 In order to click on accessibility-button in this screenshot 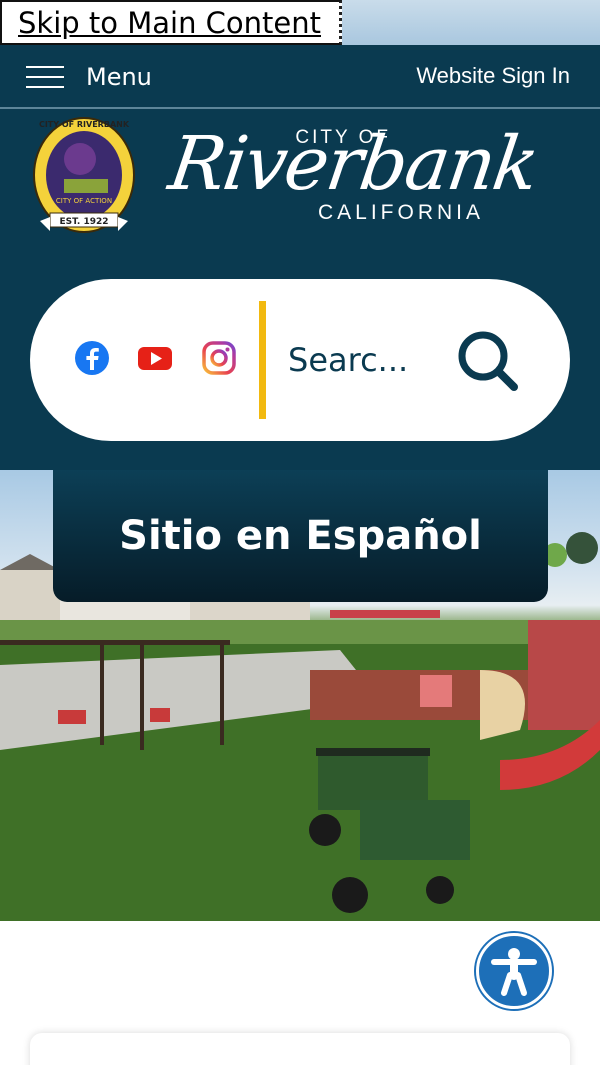, I will do `click(514, 971)`.